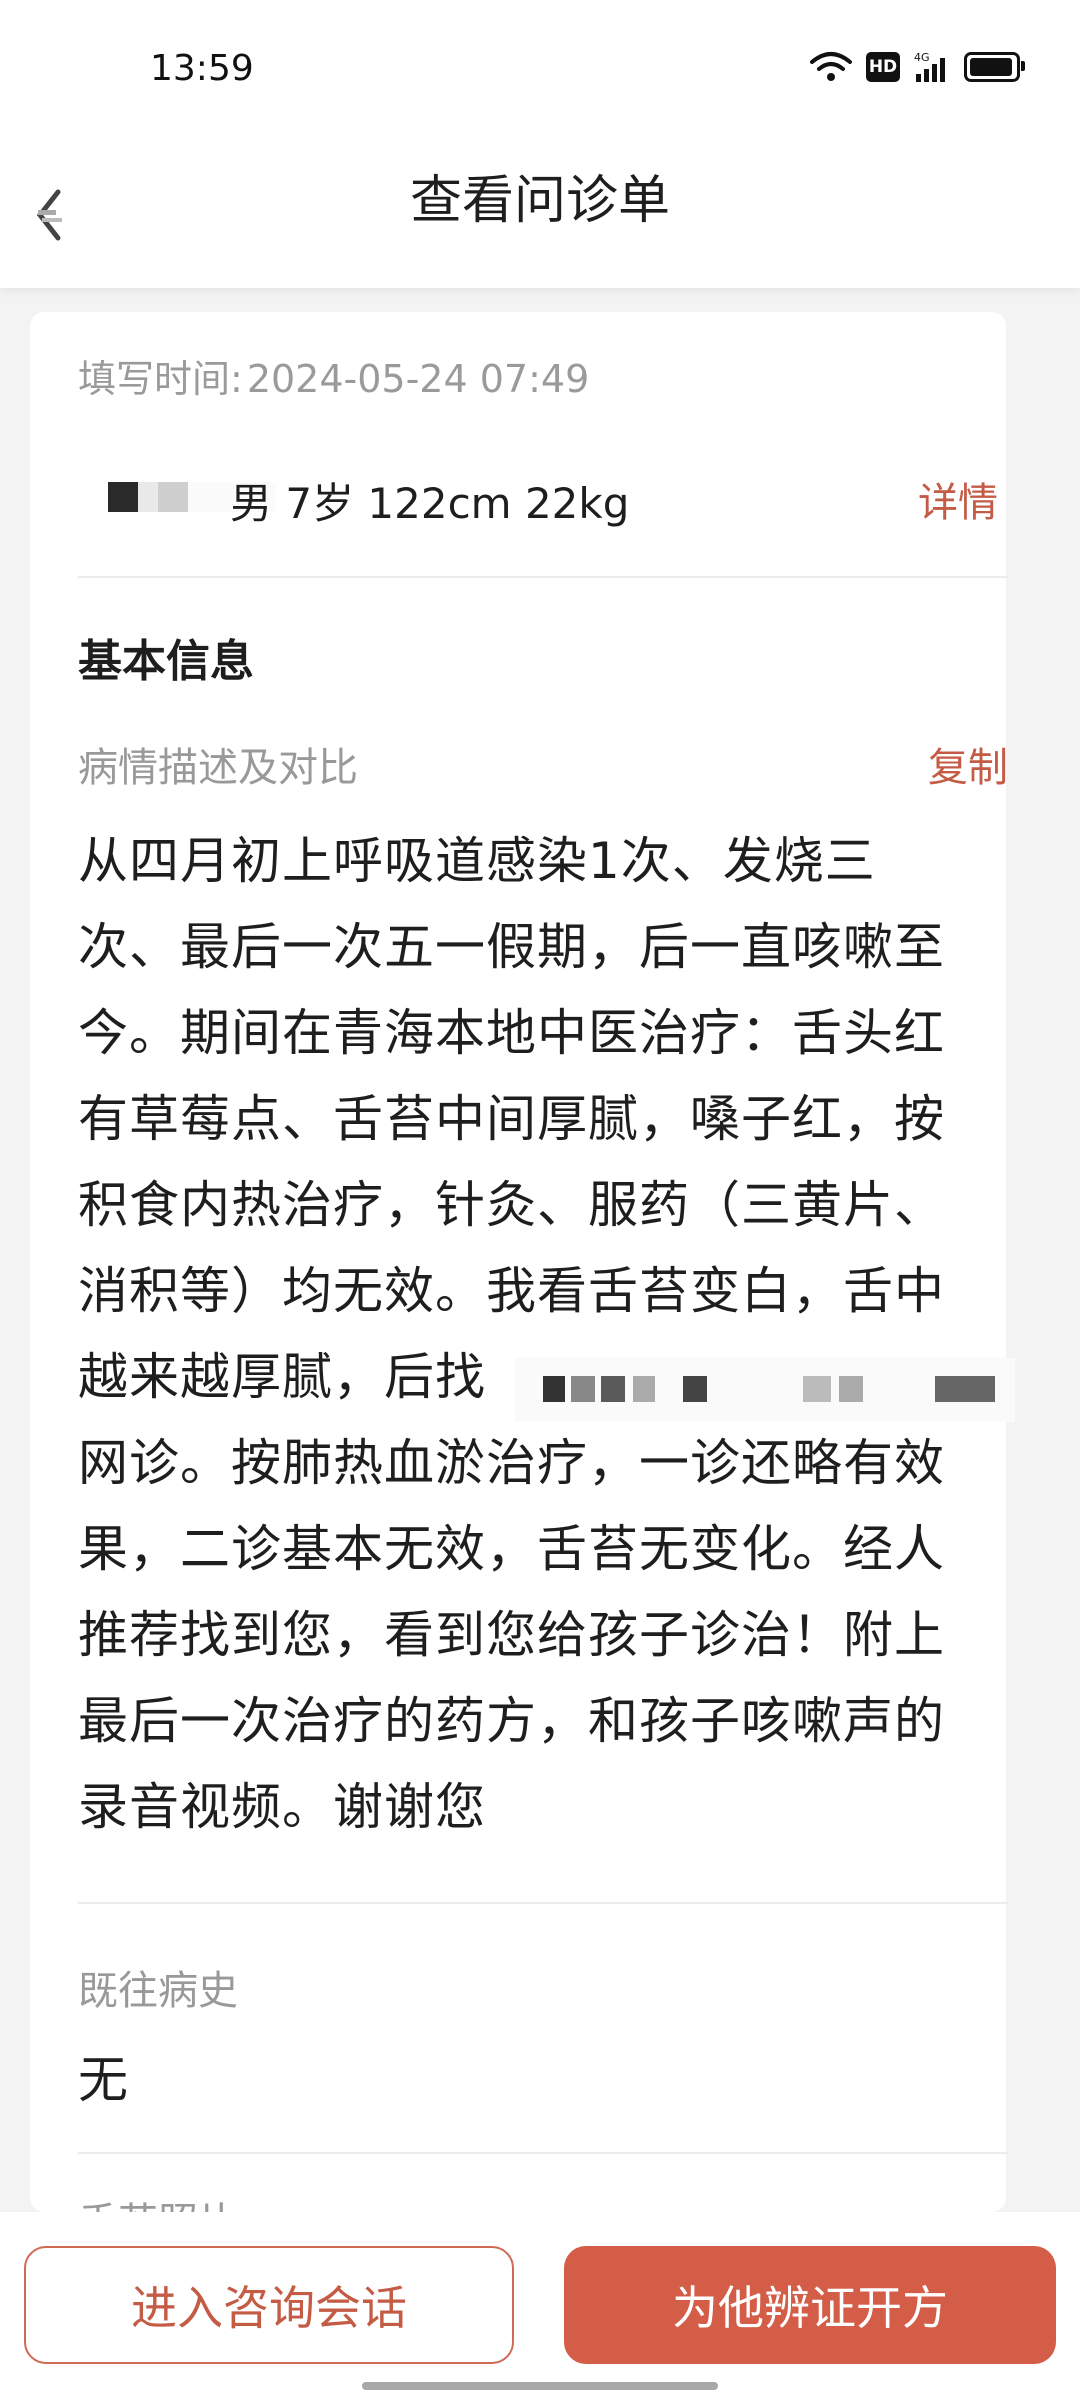  Describe the element at coordinates (418, 379) in the screenshot. I see `fill-time-value: 2024-05-24 07:49` at that location.